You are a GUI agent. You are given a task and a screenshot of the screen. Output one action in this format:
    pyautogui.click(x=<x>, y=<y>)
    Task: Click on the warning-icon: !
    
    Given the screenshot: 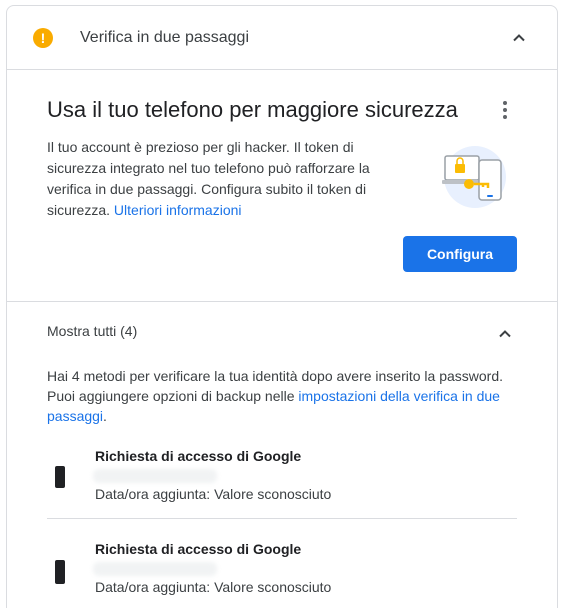 What is the action you would take?
    pyautogui.click(x=43, y=38)
    